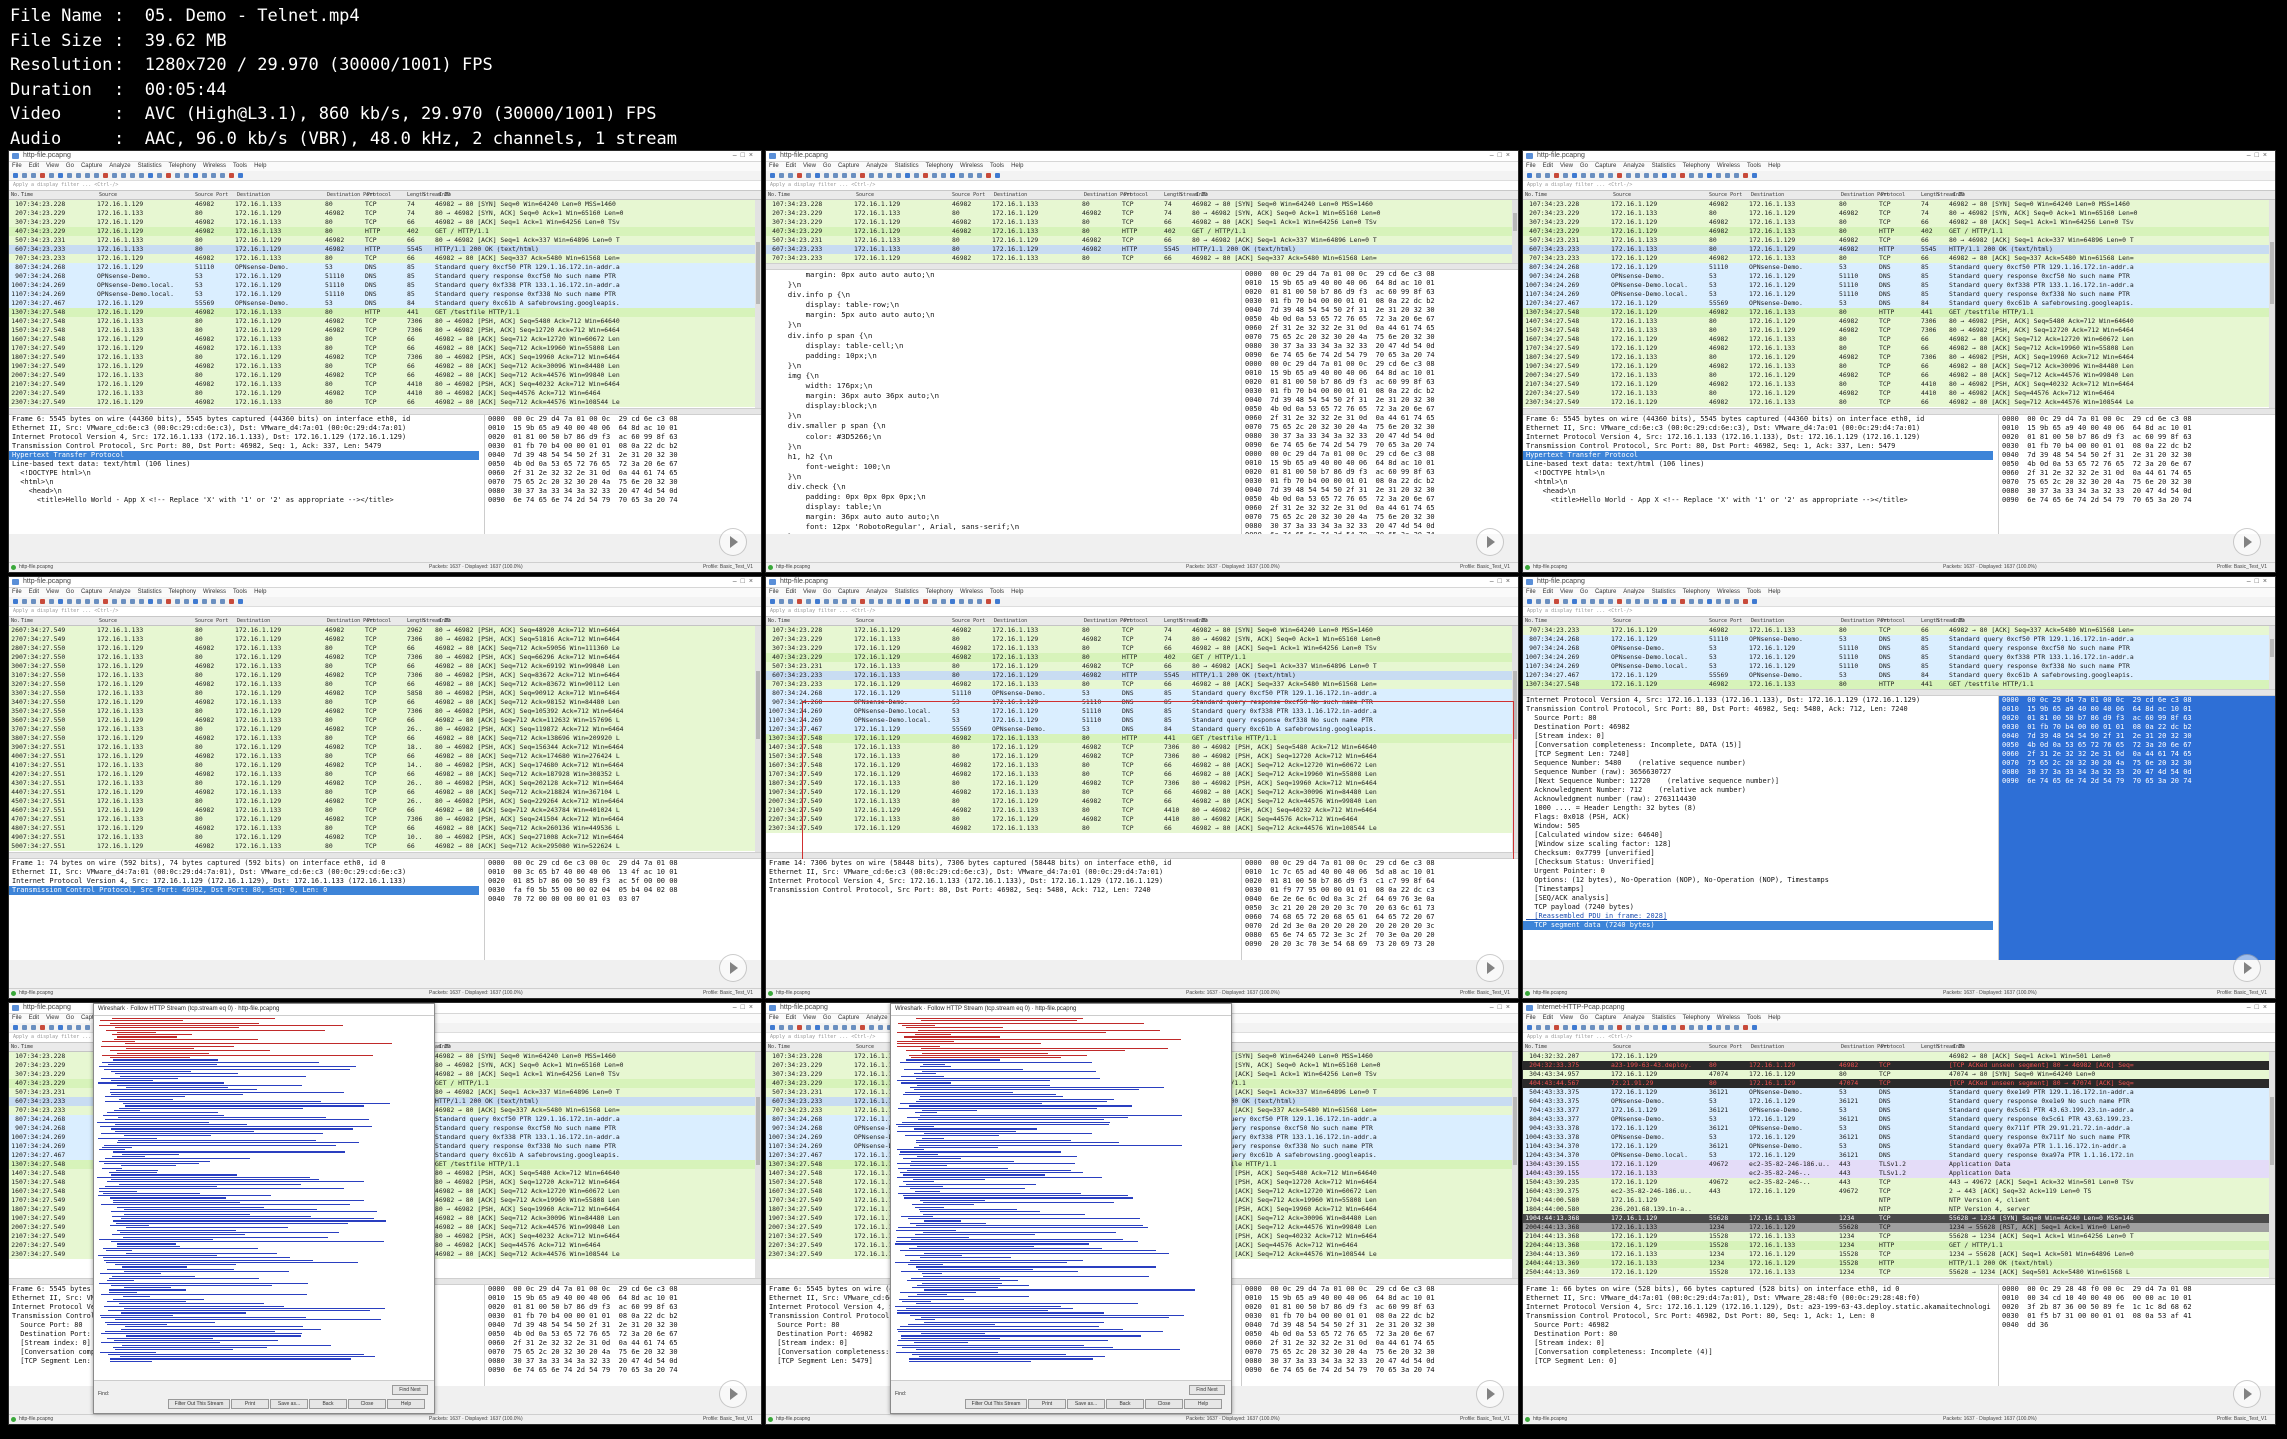  Describe the element at coordinates (1758, 1325) in the screenshot. I see `detail-line: Source Port: 46982` at that location.